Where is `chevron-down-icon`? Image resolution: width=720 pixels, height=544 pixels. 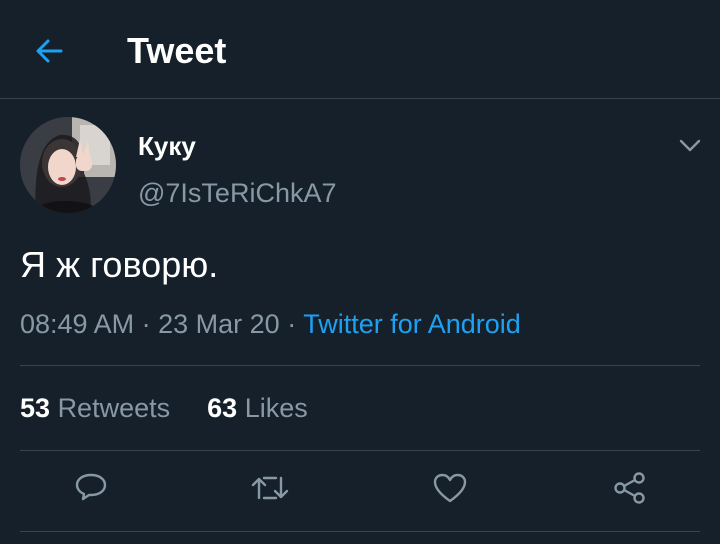
chevron-down-icon is located at coordinates (690, 146).